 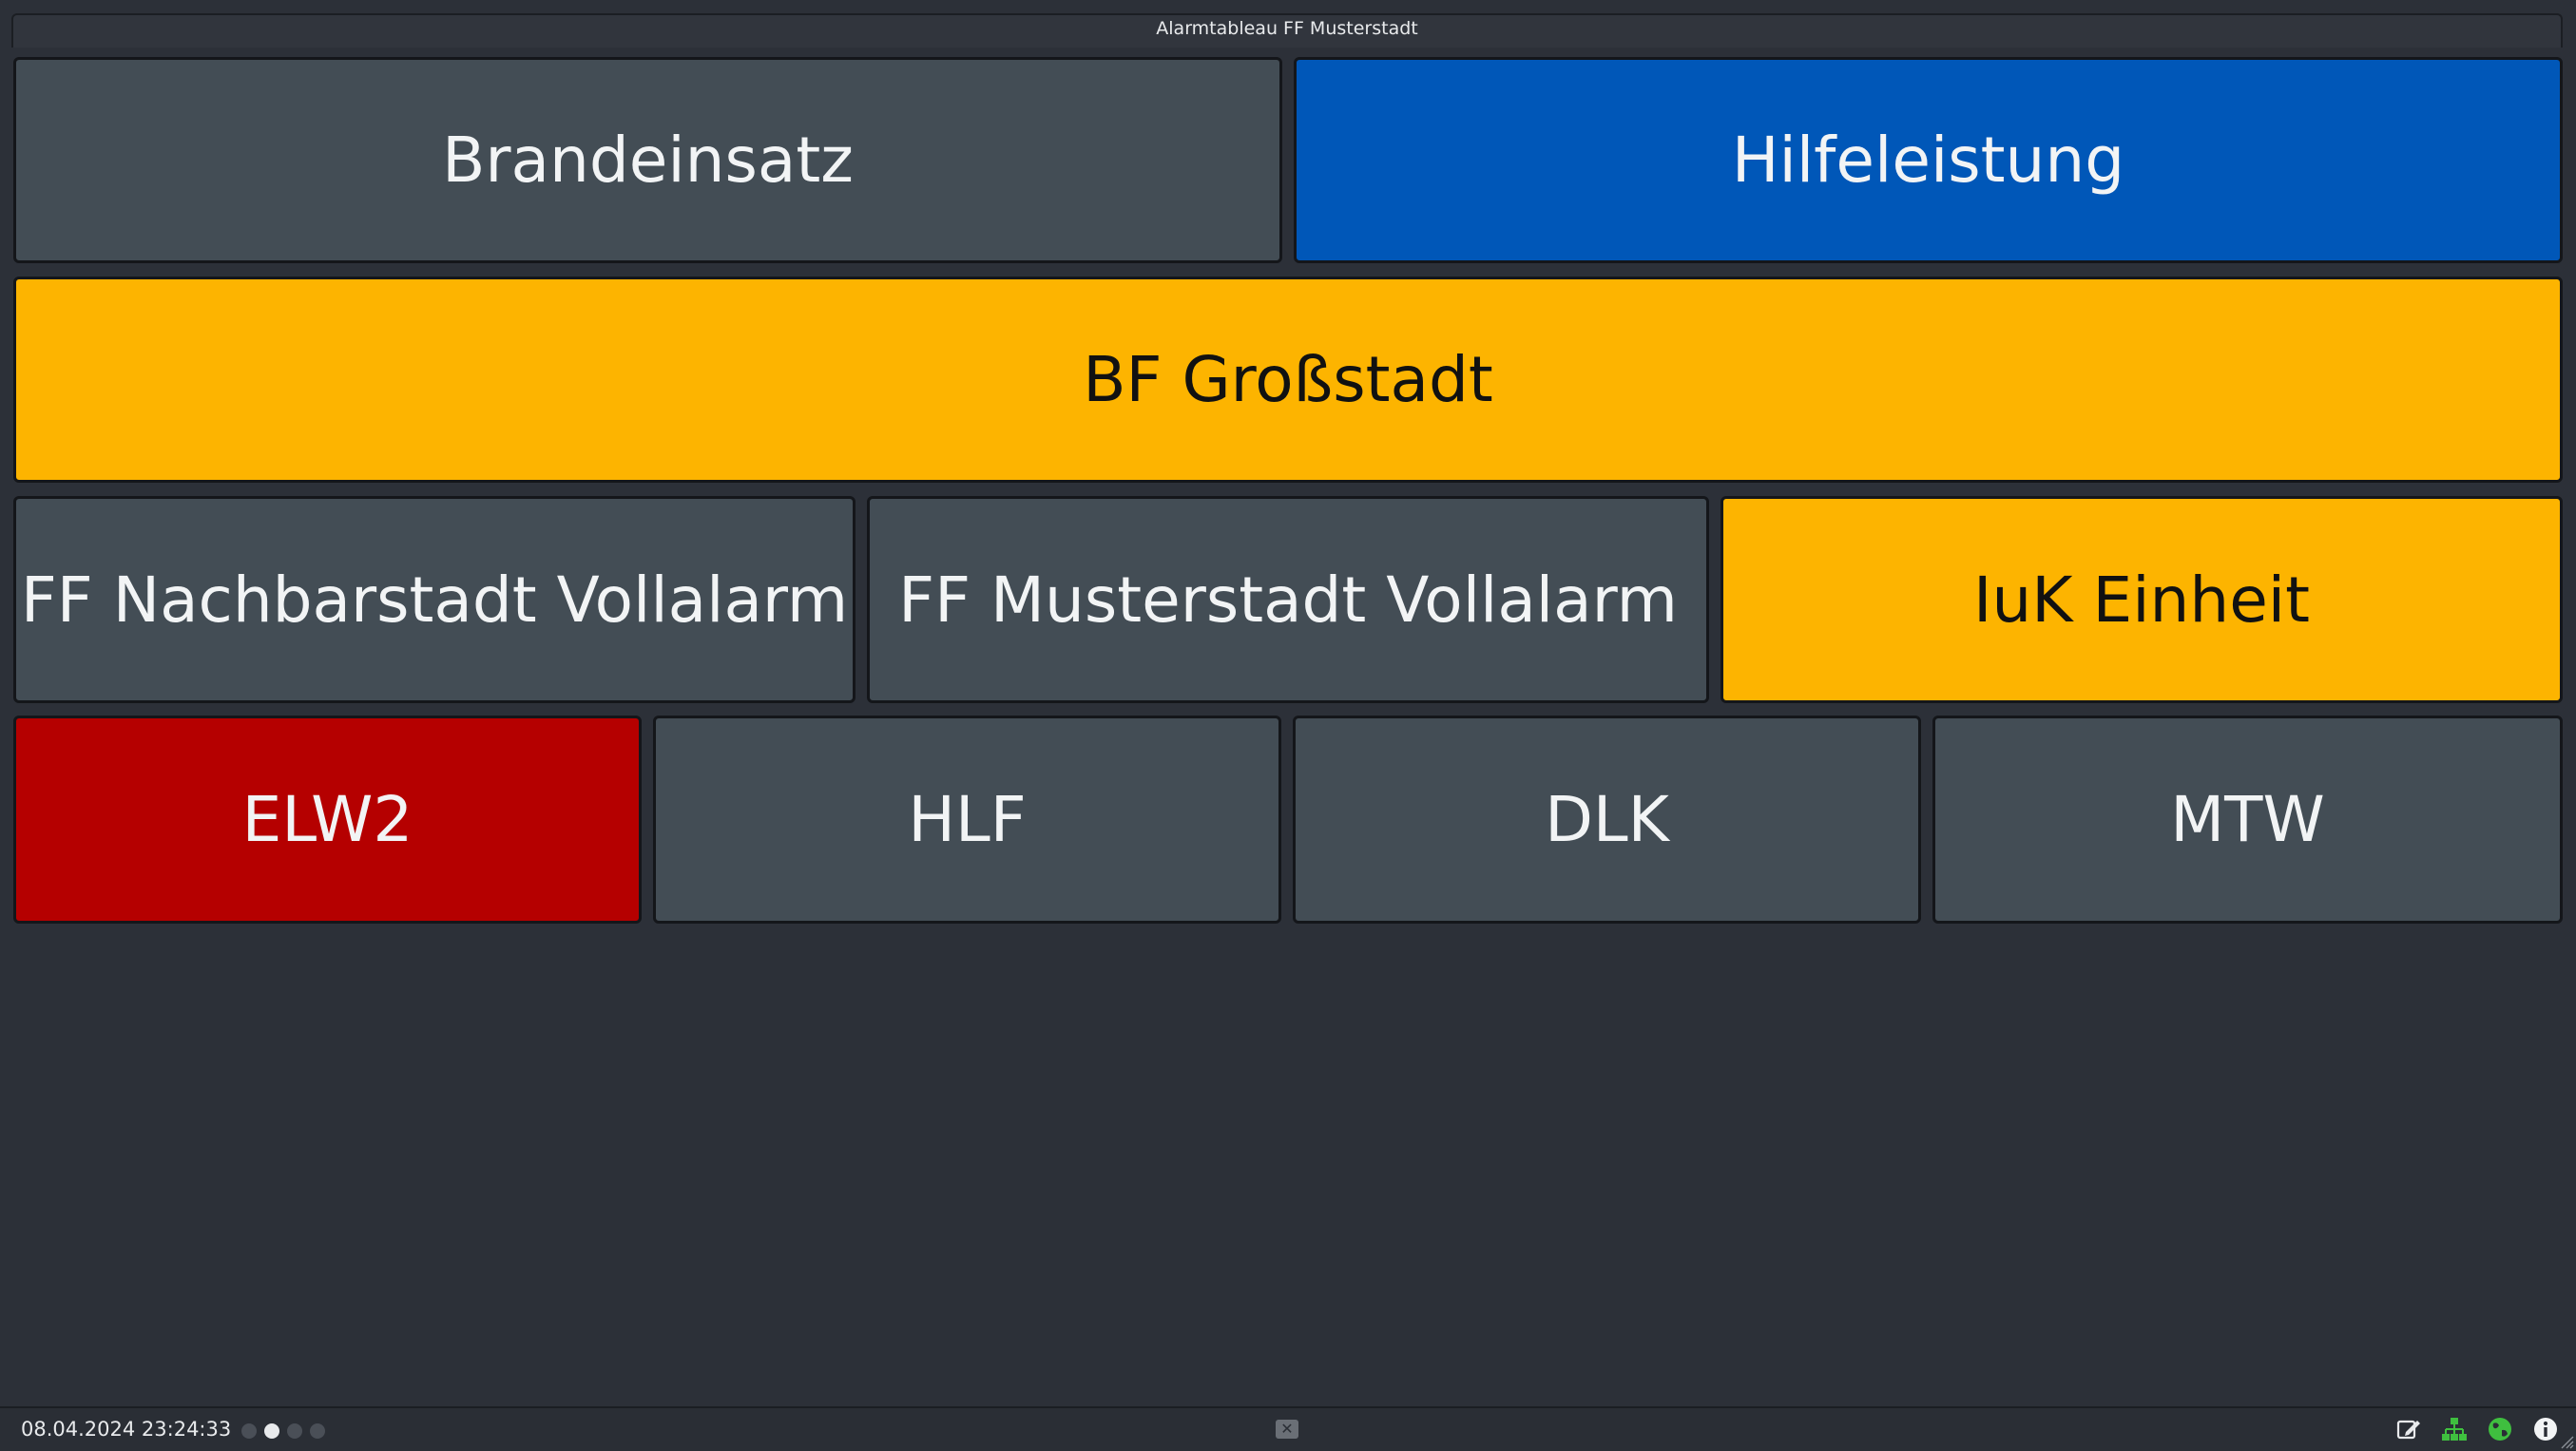 I want to click on tile-label: FF Musterstadt Vollalarm, so click(x=1288, y=600).